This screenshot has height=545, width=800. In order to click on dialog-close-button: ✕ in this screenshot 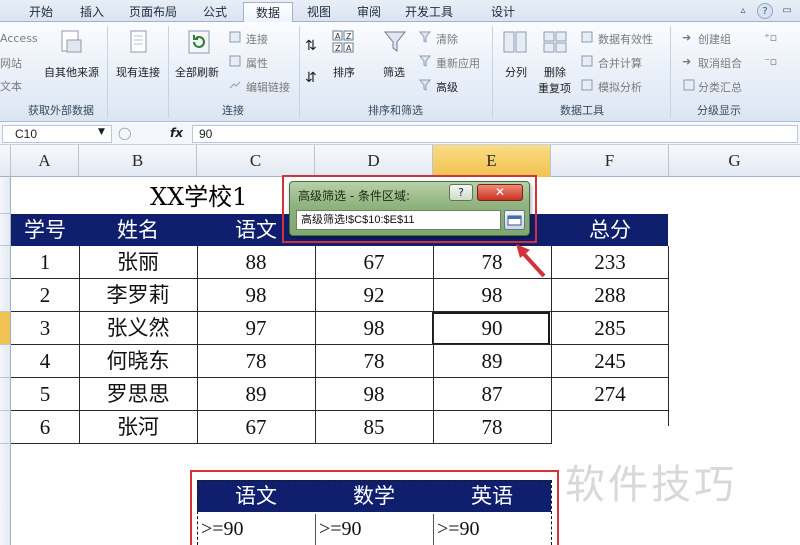, I will do `click(500, 192)`.